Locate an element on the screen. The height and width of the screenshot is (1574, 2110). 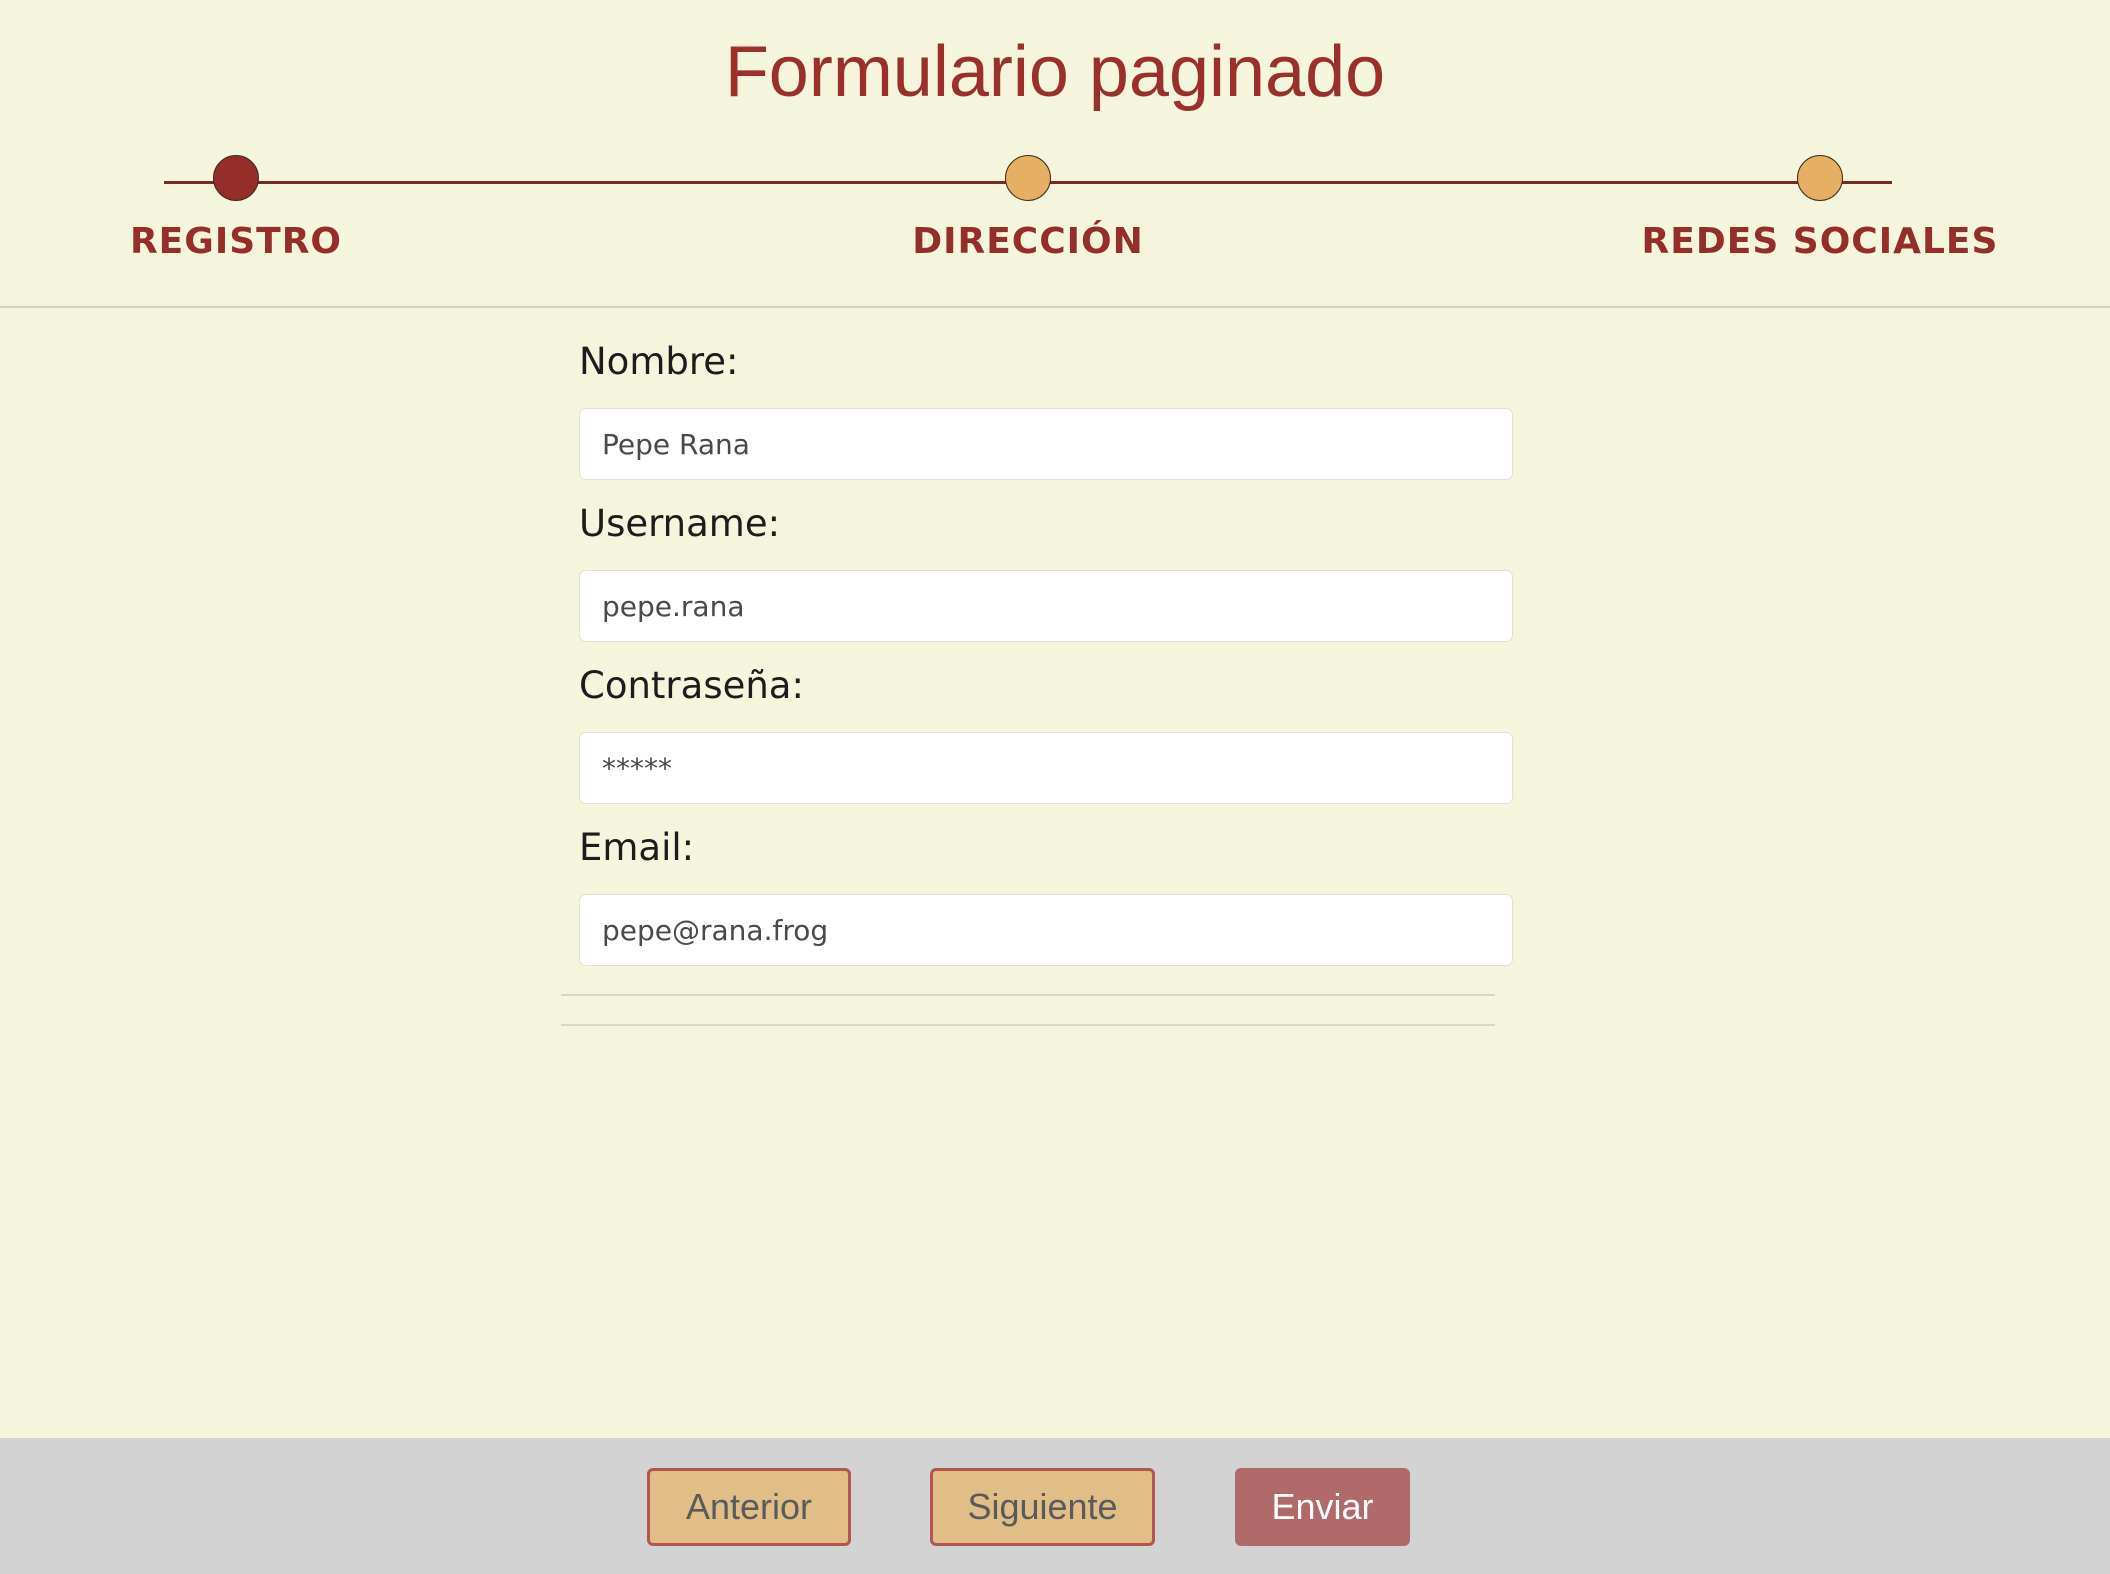
form-divider-top is located at coordinates (1028, 995).